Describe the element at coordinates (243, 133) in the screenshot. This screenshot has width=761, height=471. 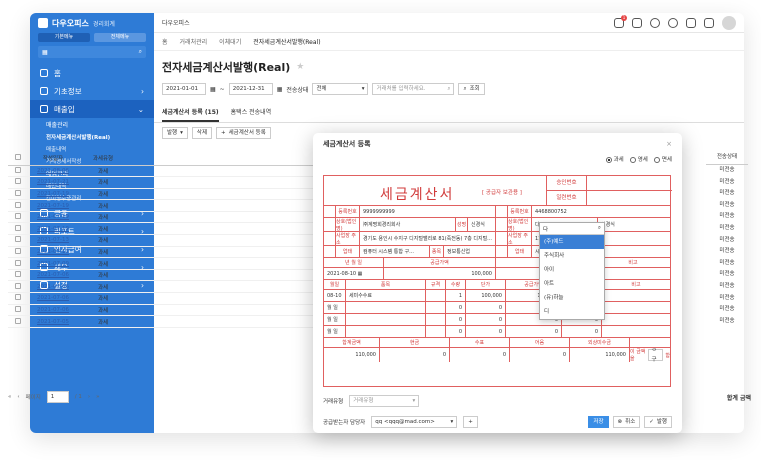
I see `register-button: + 세금계산서 등록` at that location.